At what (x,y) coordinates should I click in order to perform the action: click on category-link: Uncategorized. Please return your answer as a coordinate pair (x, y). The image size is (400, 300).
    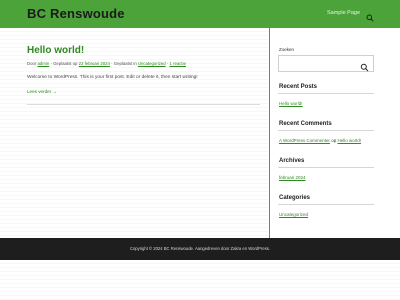
    Looking at the image, I should click on (293, 214).